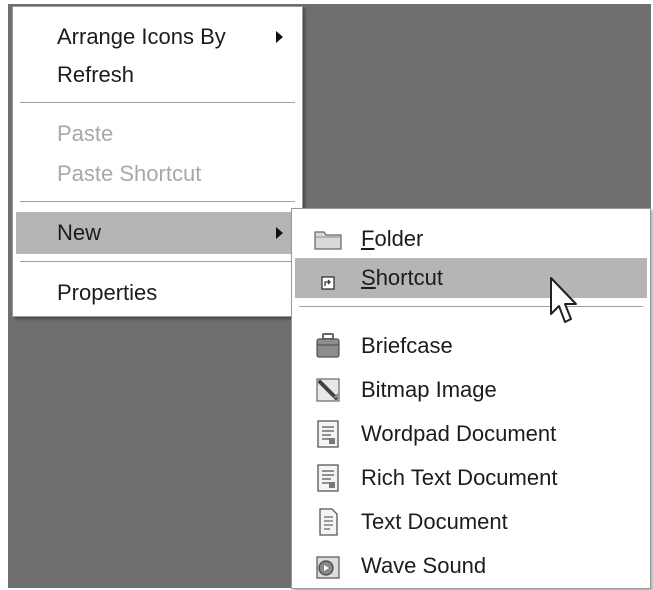  I want to click on submenu-item-bitmap-image: Bitmap Image, so click(471, 390).